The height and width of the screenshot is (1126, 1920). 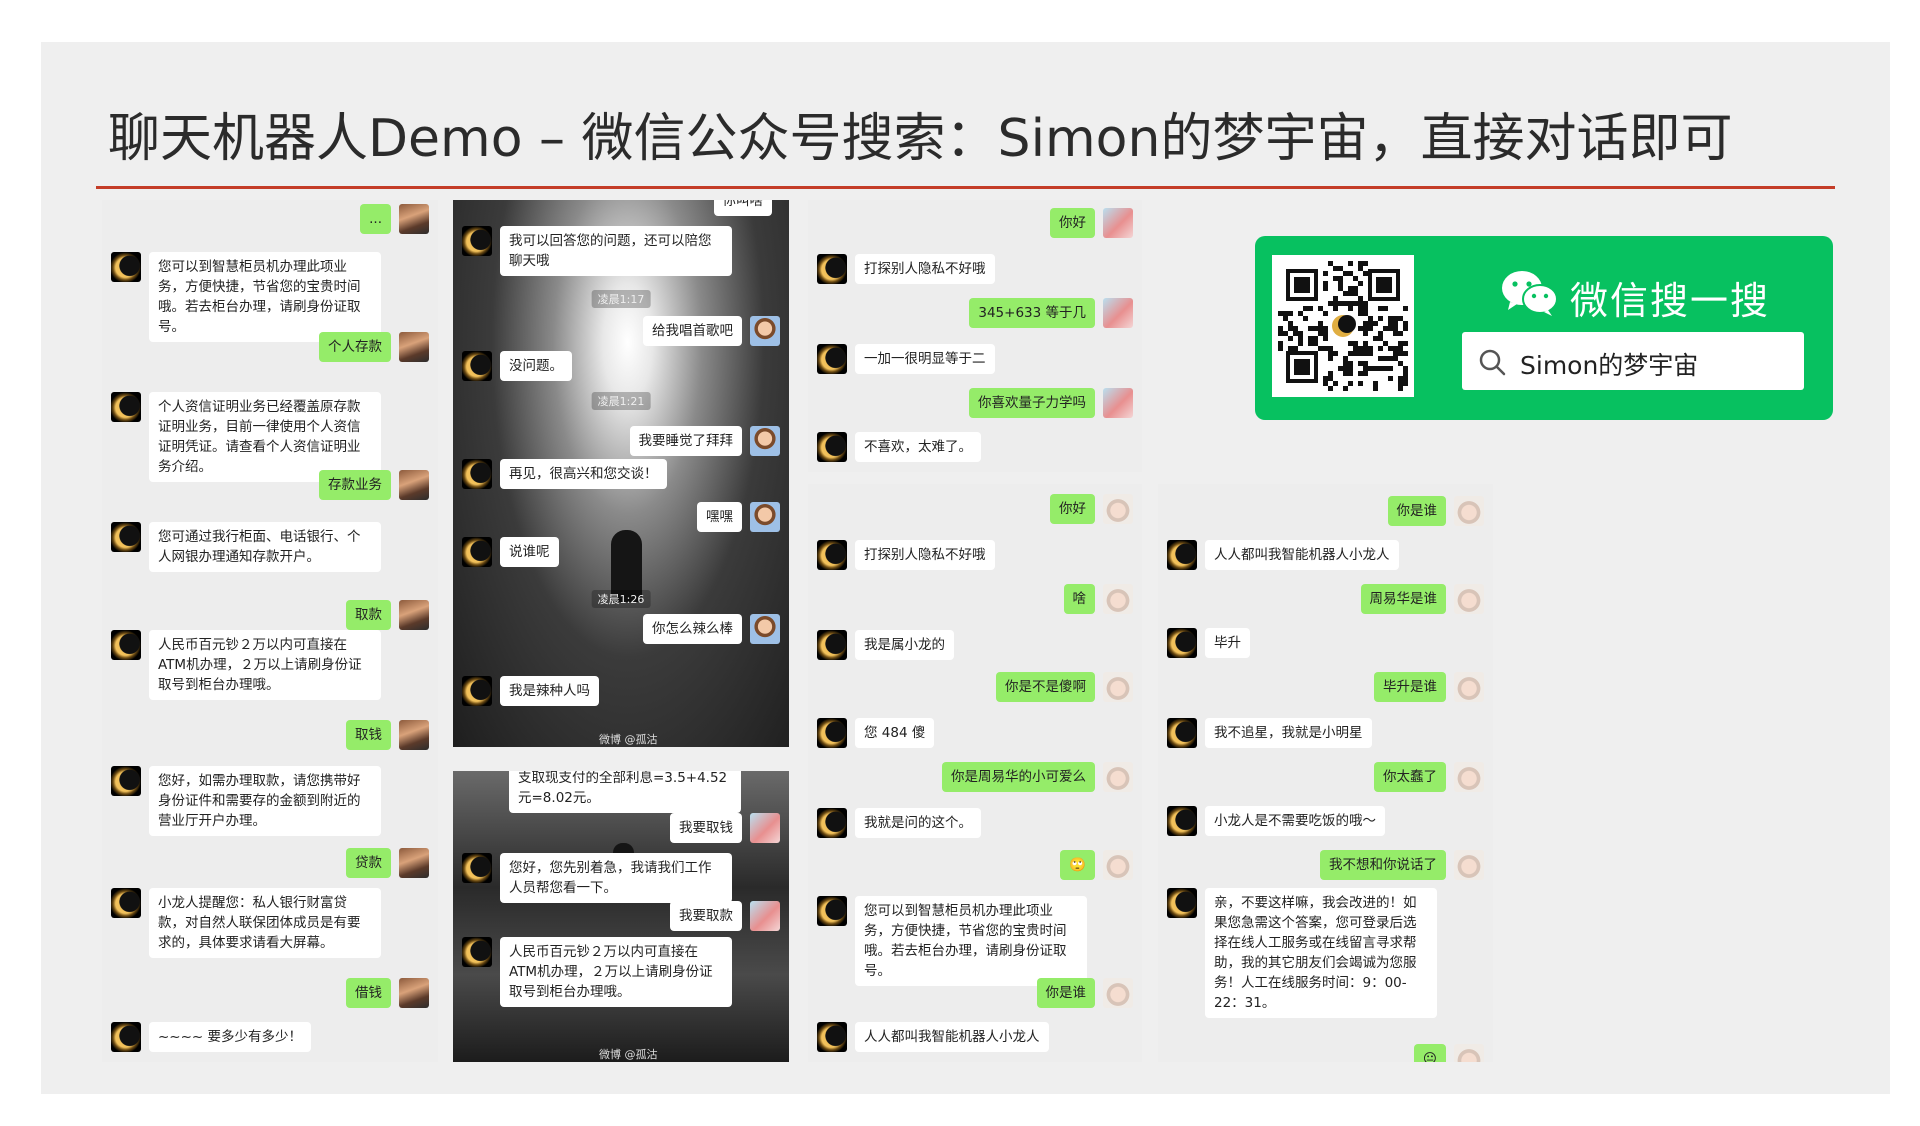 I want to click on bot-message-bubble: 我可以回答您的问题，还可以陪您聊天哦, so click(x=616, y=251).